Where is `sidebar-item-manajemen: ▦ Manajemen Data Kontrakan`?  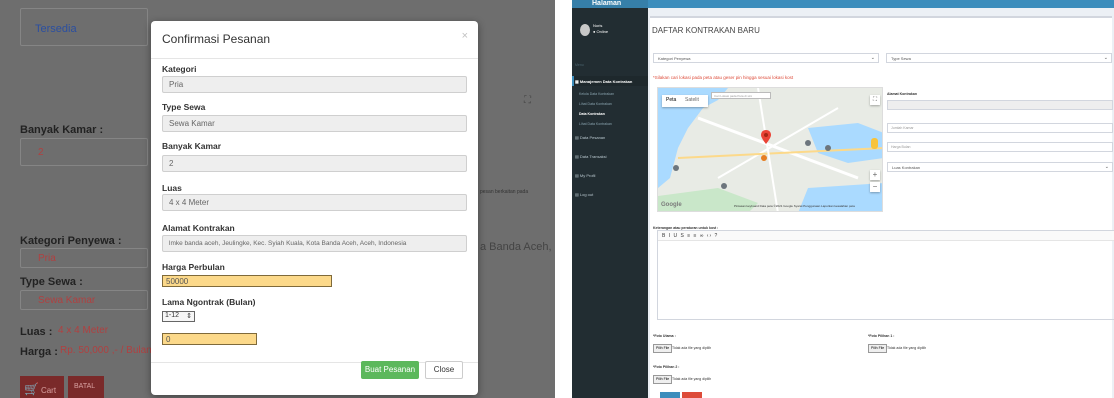
sidebar-item-manajemen: ▦ Manajemen Data Kontrakan is located at coordinates (603, 81).